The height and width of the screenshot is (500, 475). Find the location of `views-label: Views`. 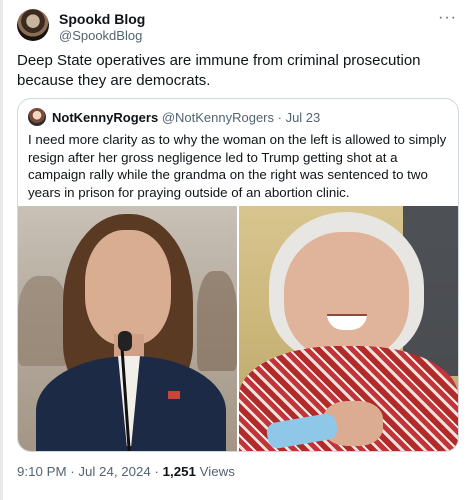

views-label: Views is located at coordinates (215, 471).